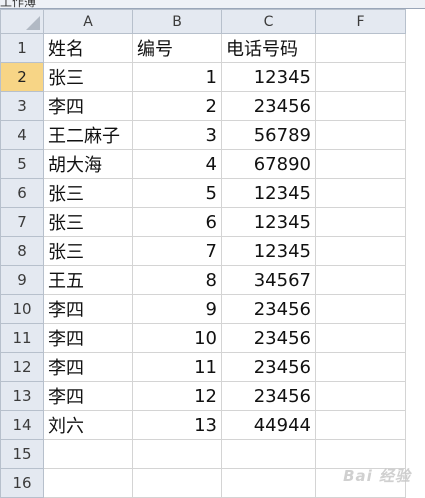 The image size is (425, 498). What do you see at coordinates (177, 21) in the screenshot?
I see `column-header-b: B` at bounding box center [177, 21].